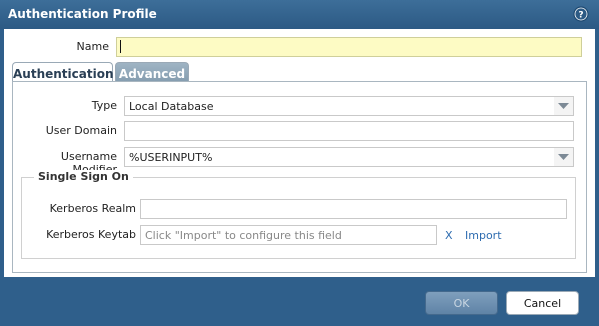 This screenshot has height=326, width=599. I want to click on help-icon: ?, so click(581, 14).